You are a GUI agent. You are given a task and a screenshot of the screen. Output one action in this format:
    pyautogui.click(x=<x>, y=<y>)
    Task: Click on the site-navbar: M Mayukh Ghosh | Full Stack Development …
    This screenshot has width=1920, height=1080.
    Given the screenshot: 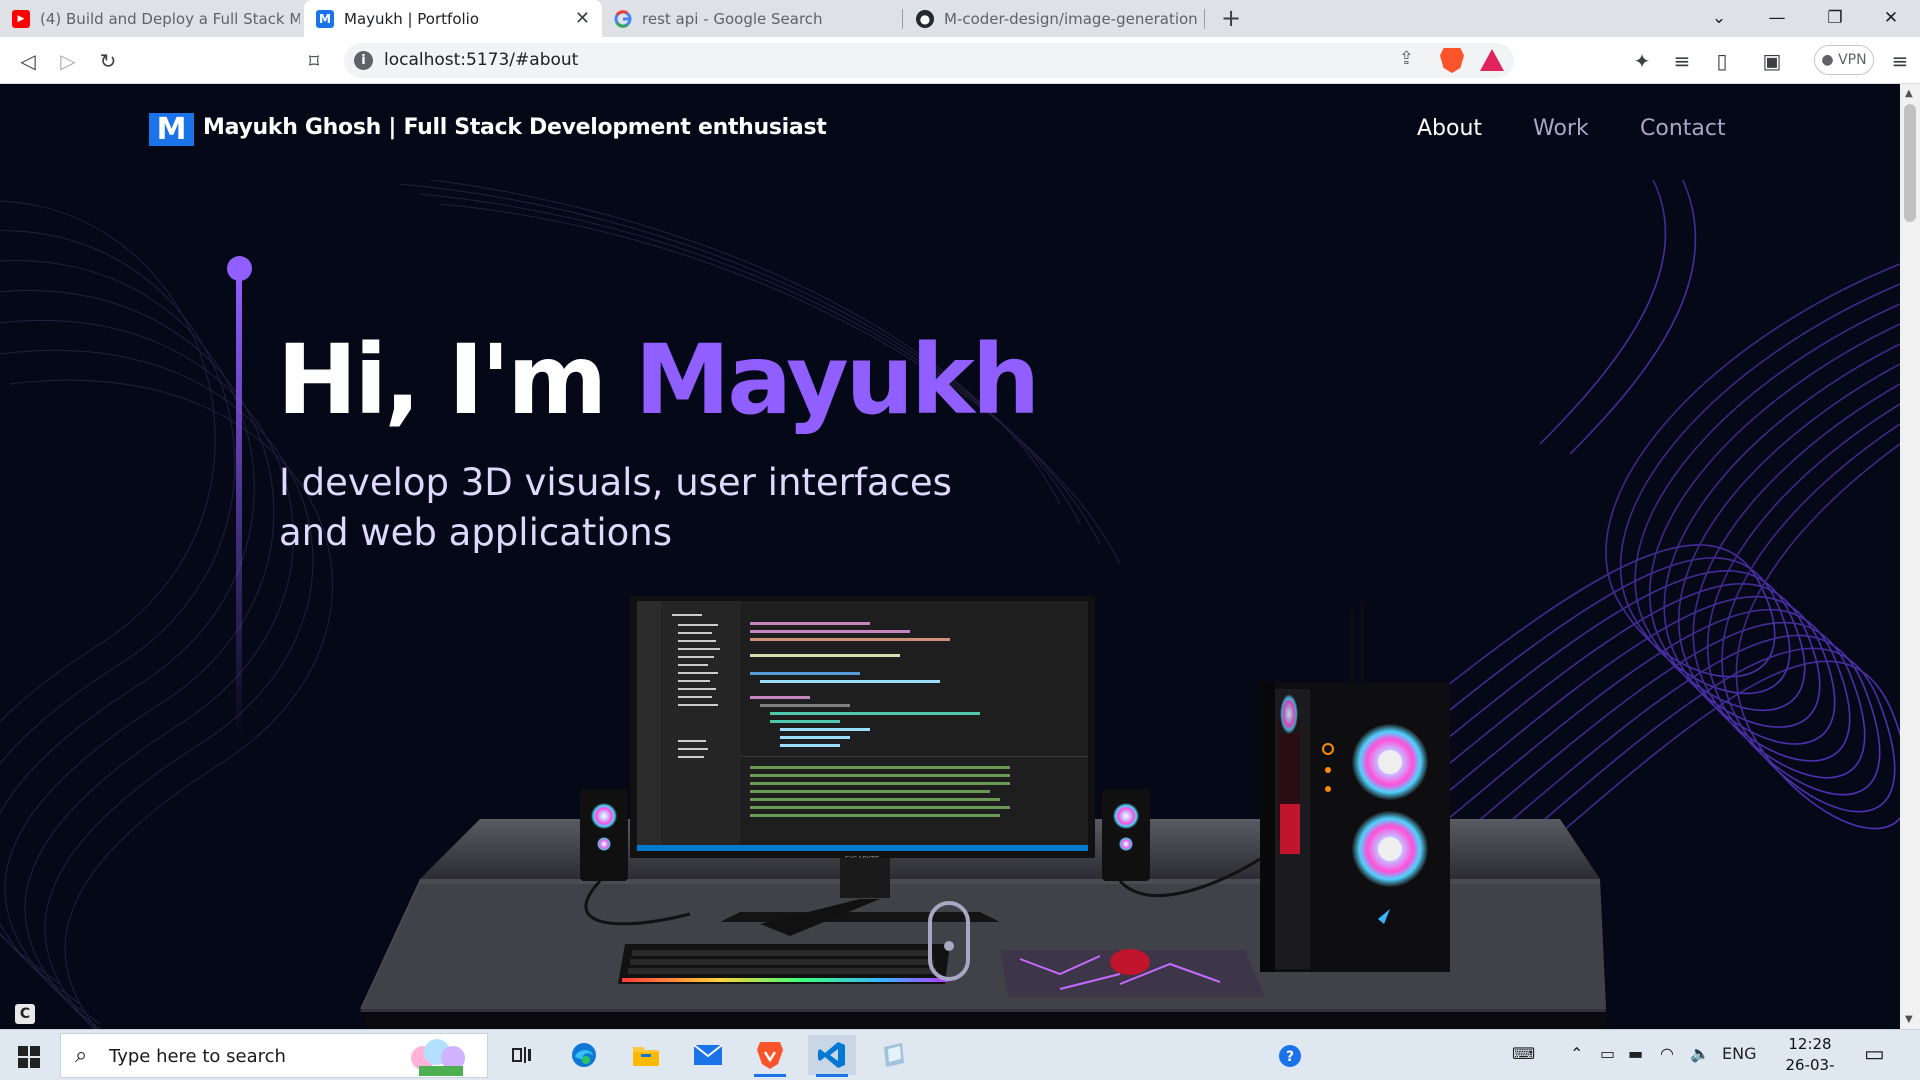 What is the action you would take?
    pyautogui.click(x=950, y=132)
    